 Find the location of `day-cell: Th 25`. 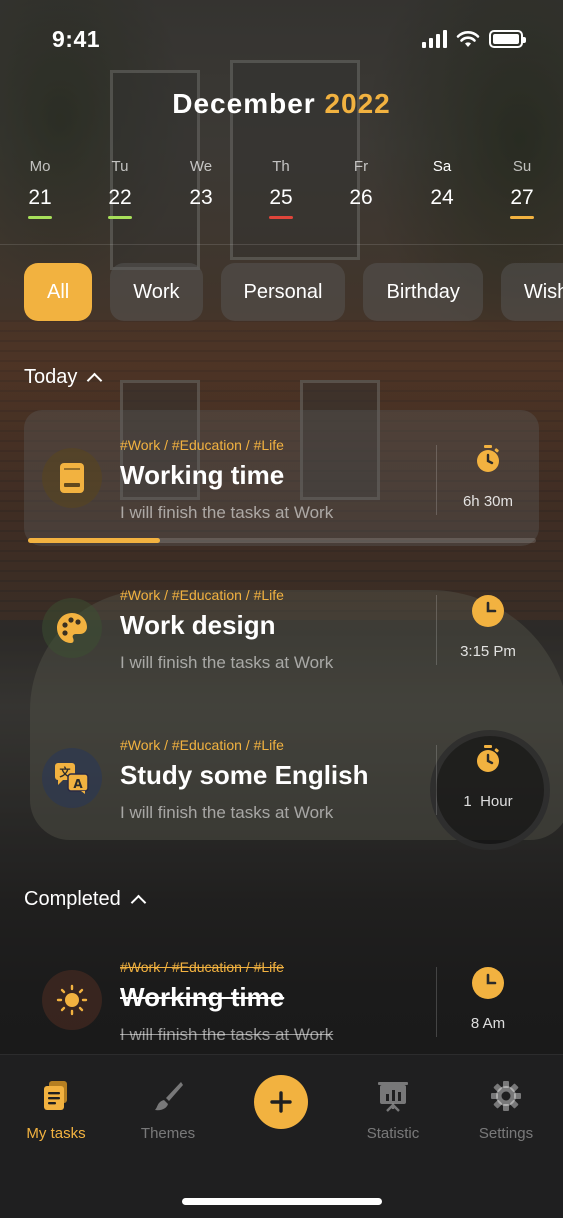

day-cell: Th 25 is located at coordinates (281, 188).